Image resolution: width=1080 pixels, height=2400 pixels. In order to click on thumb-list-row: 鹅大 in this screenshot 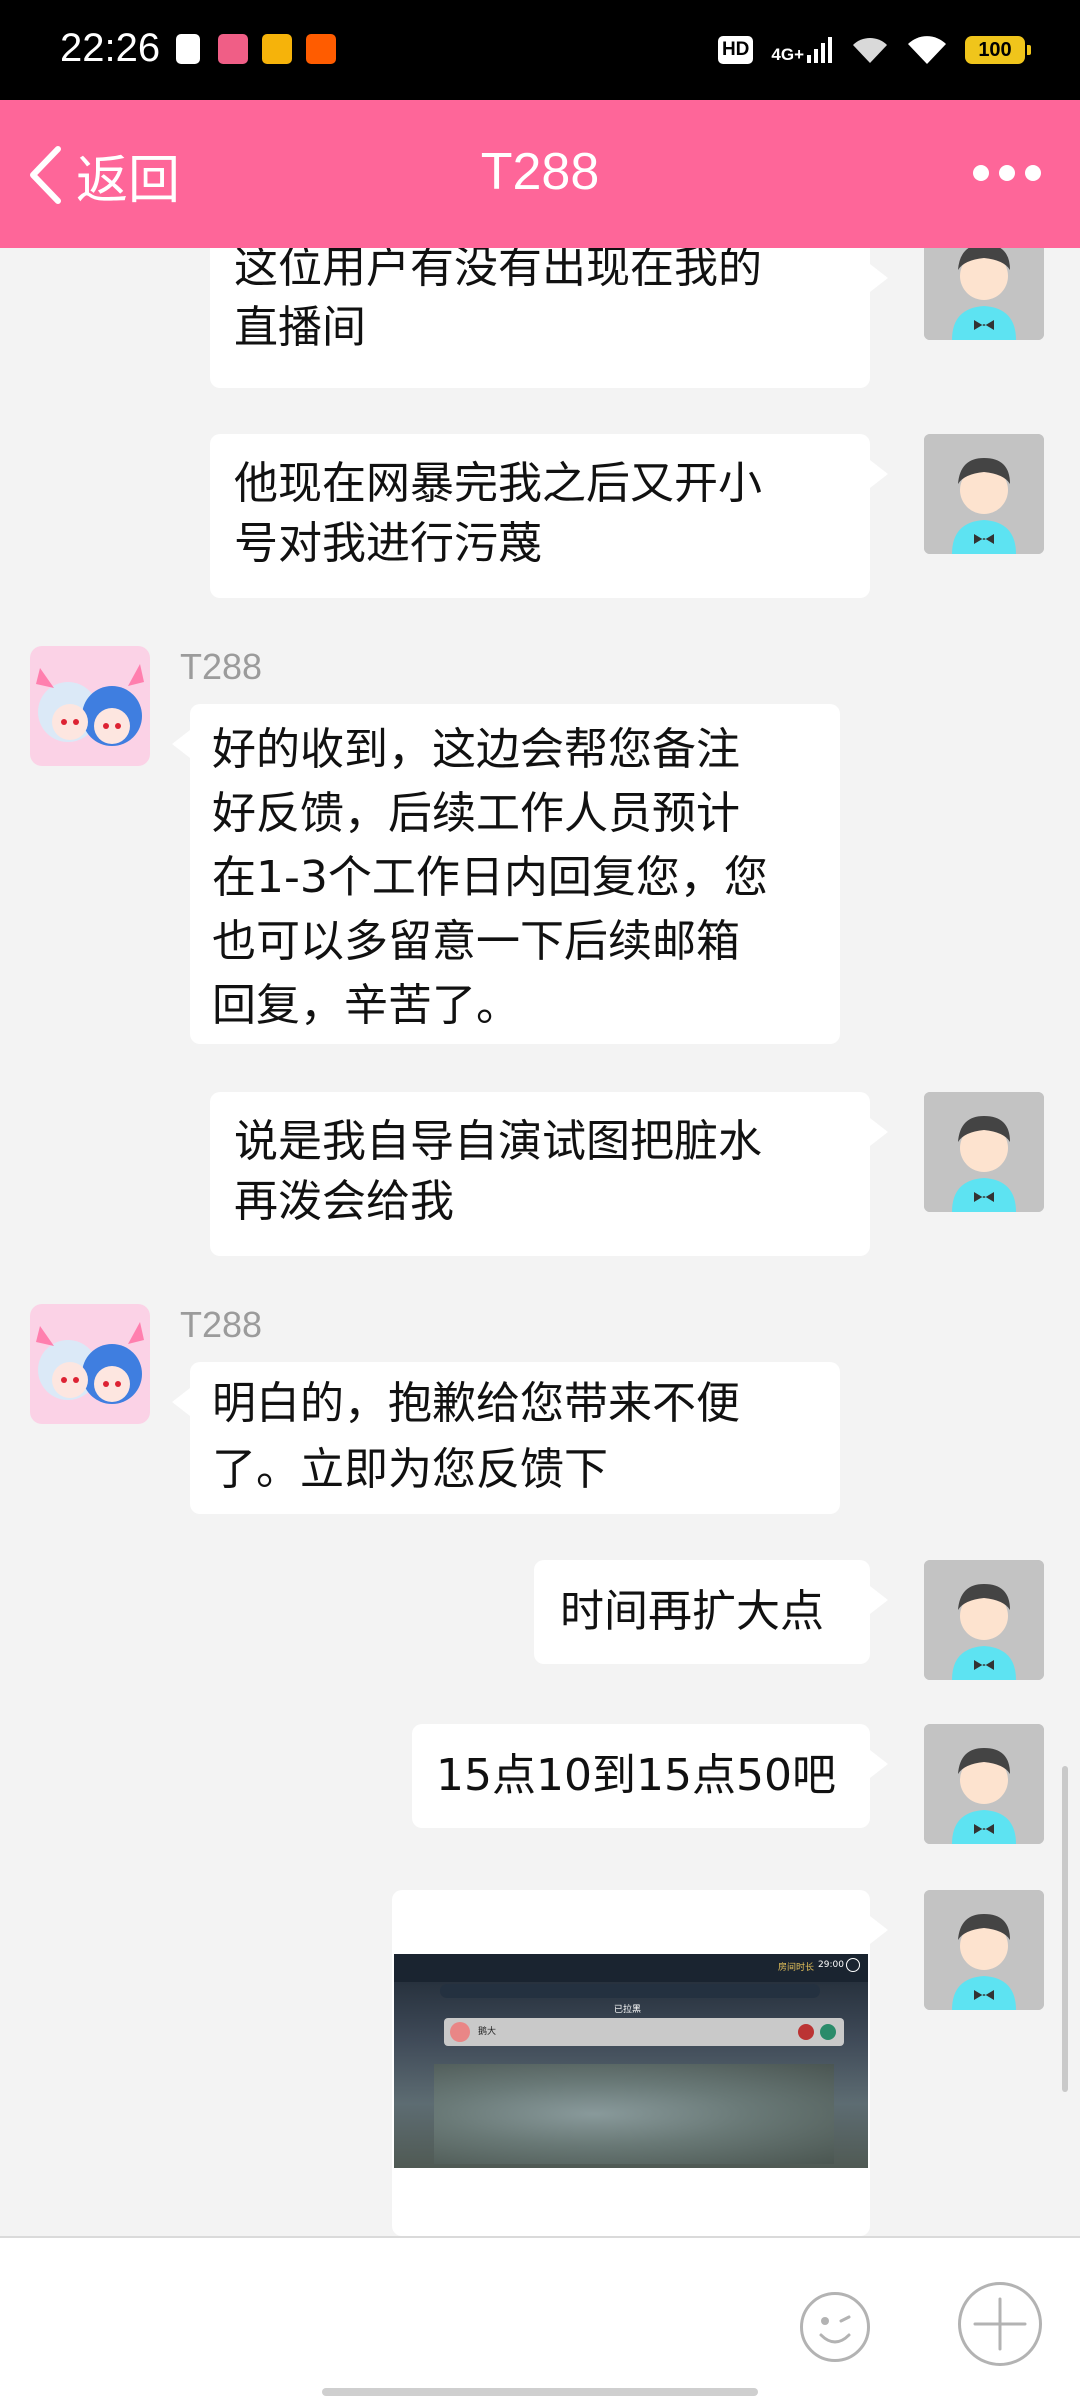, I will do `click(644, 2032)`.